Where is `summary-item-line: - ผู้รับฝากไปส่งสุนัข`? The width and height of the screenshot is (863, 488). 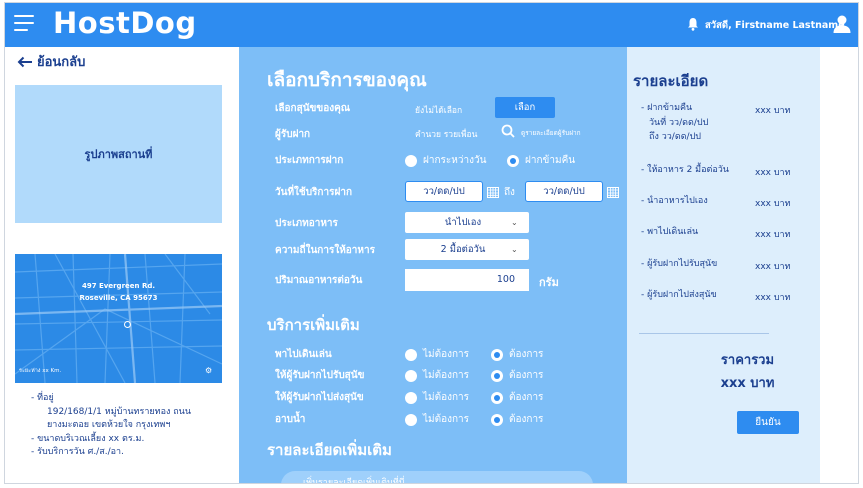 summary-item-line: - ผู้รับฝากไปส่งสุนัข is located at coordinates (679, 295).